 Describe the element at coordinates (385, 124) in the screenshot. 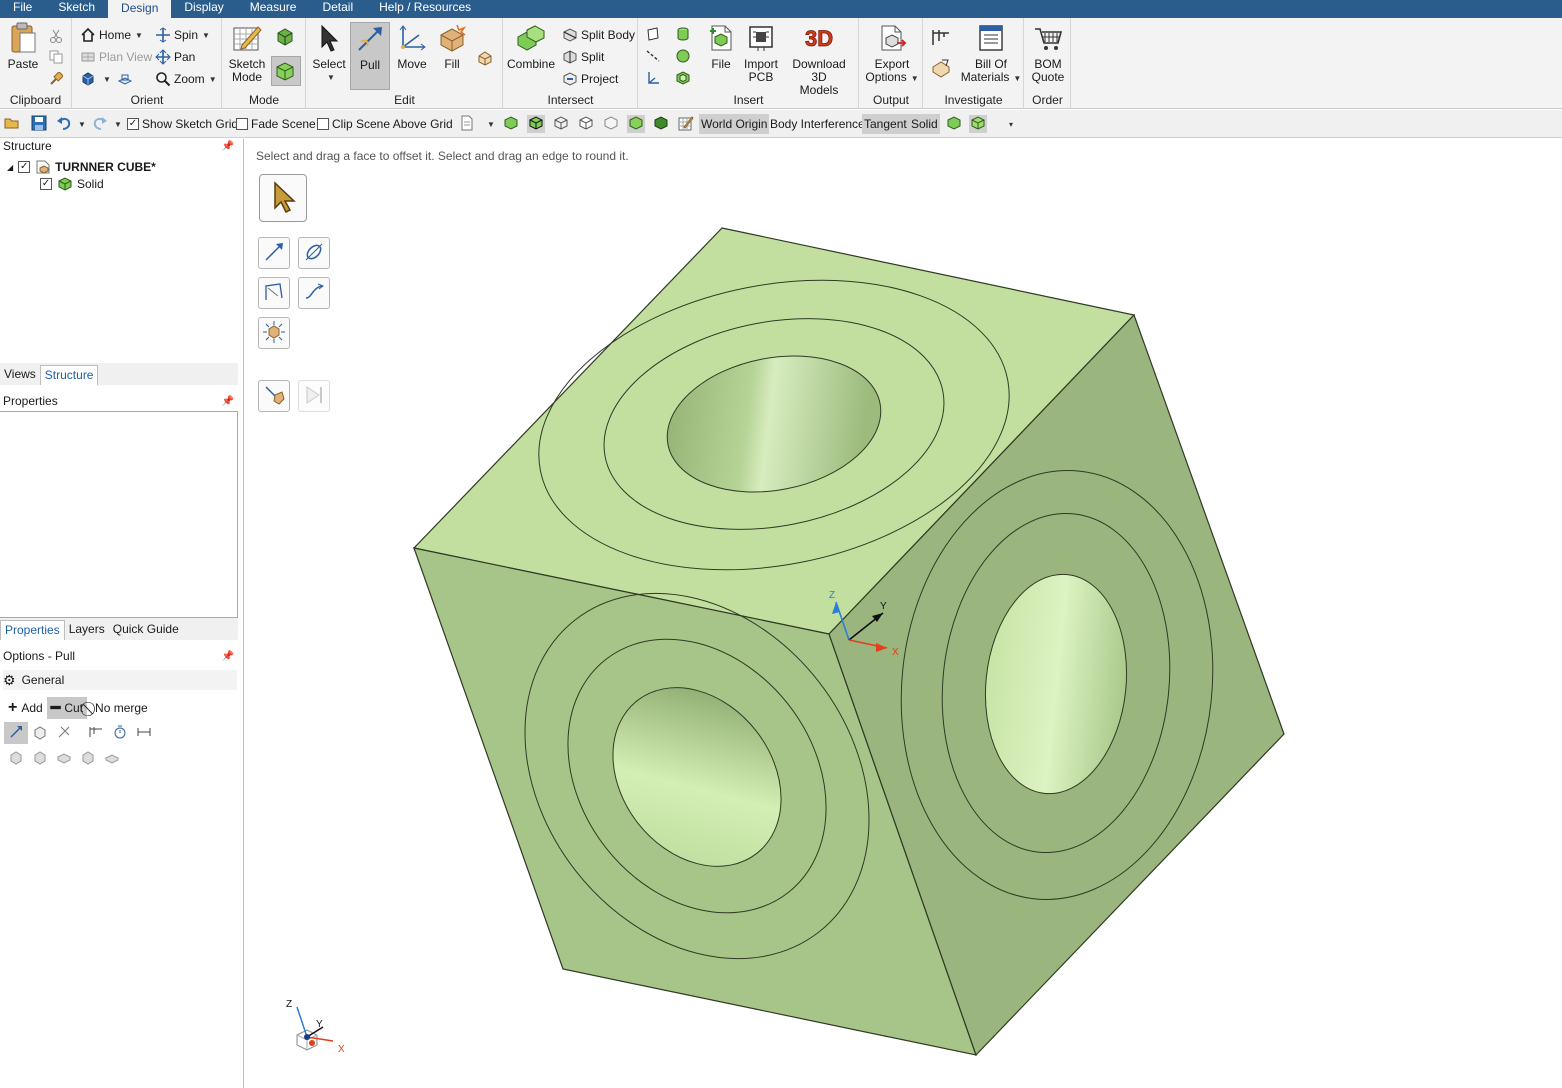

I see `clip-scene-toggle: Clip Scene Above Grid` at that location.